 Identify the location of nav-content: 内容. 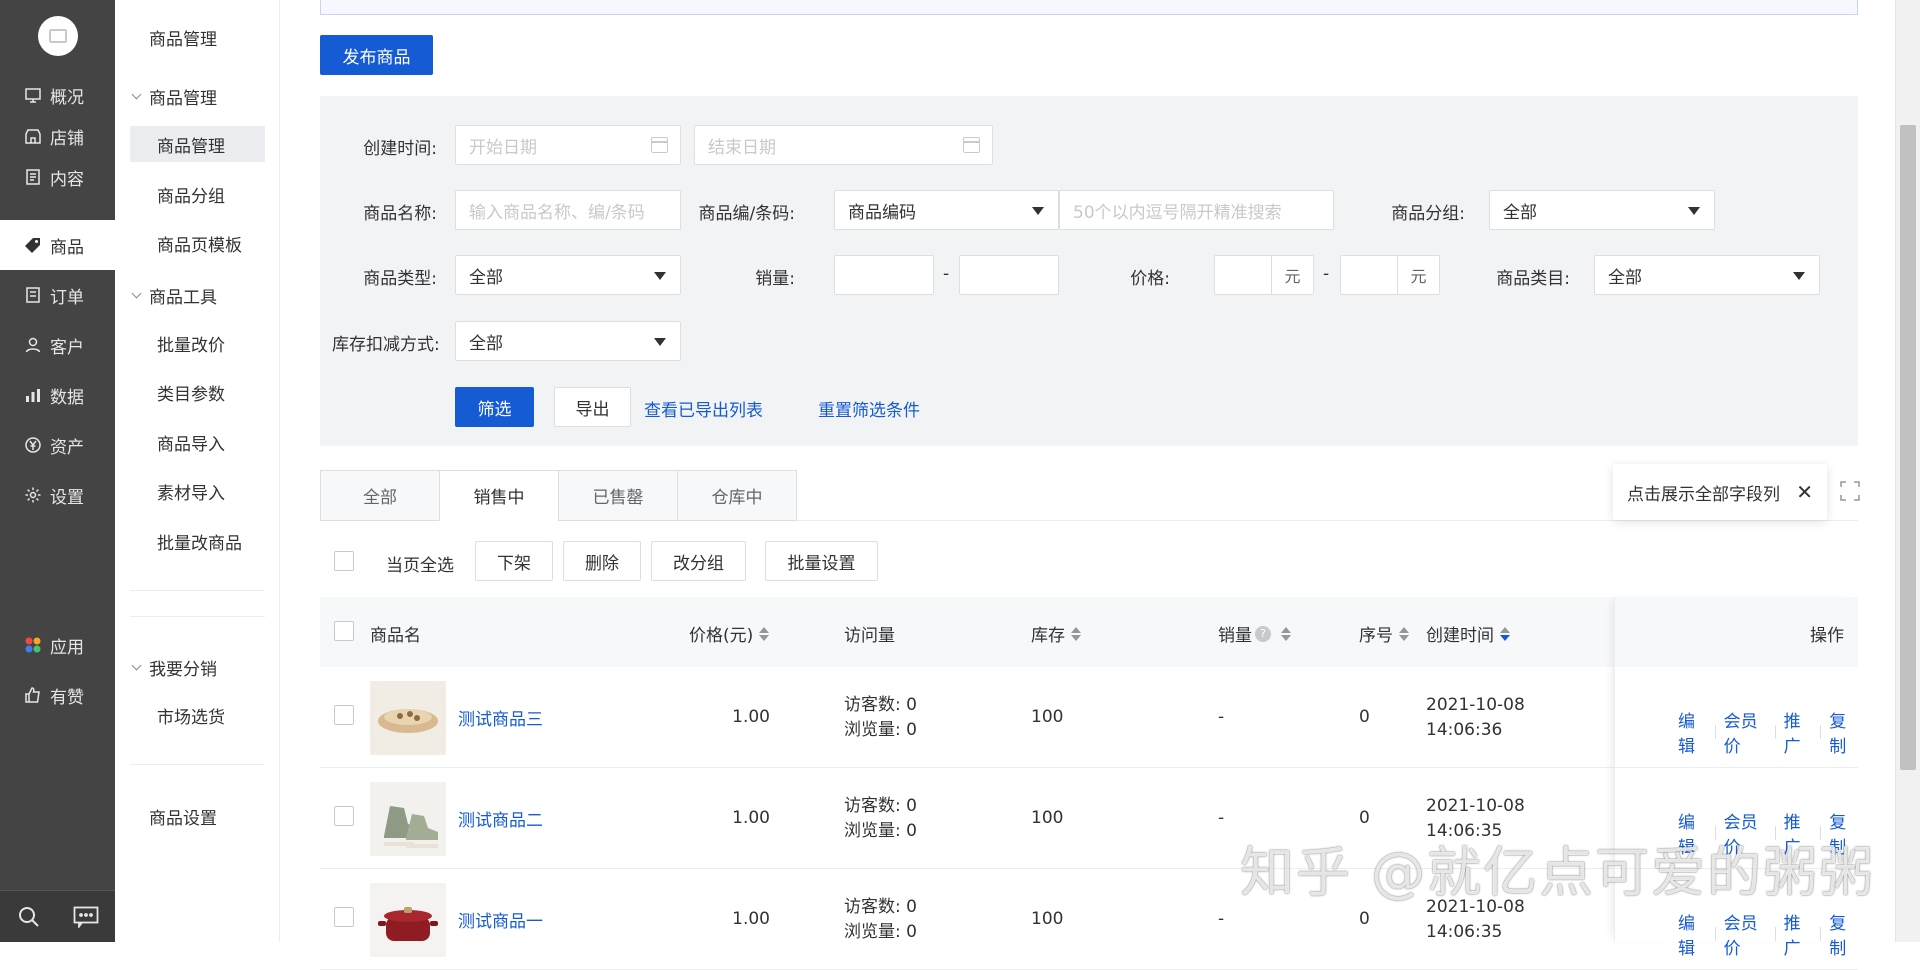
(57, 177).